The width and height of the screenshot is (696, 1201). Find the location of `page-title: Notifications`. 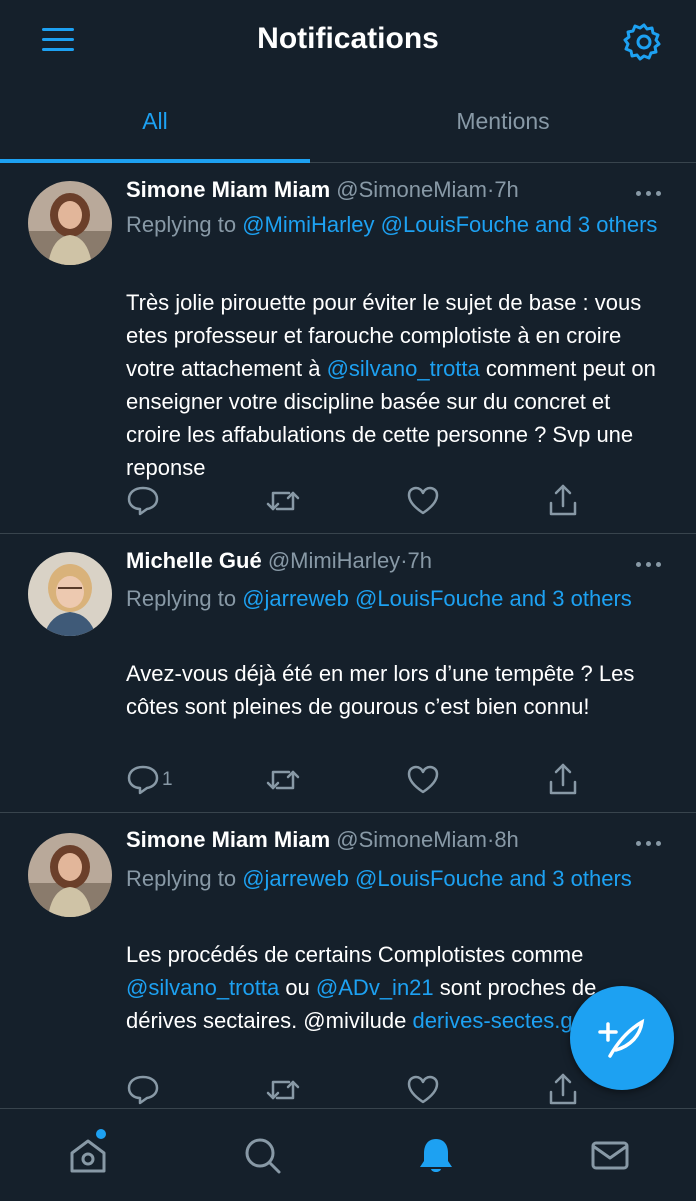

page-title: Notifications is located at coordinates (348, 38).